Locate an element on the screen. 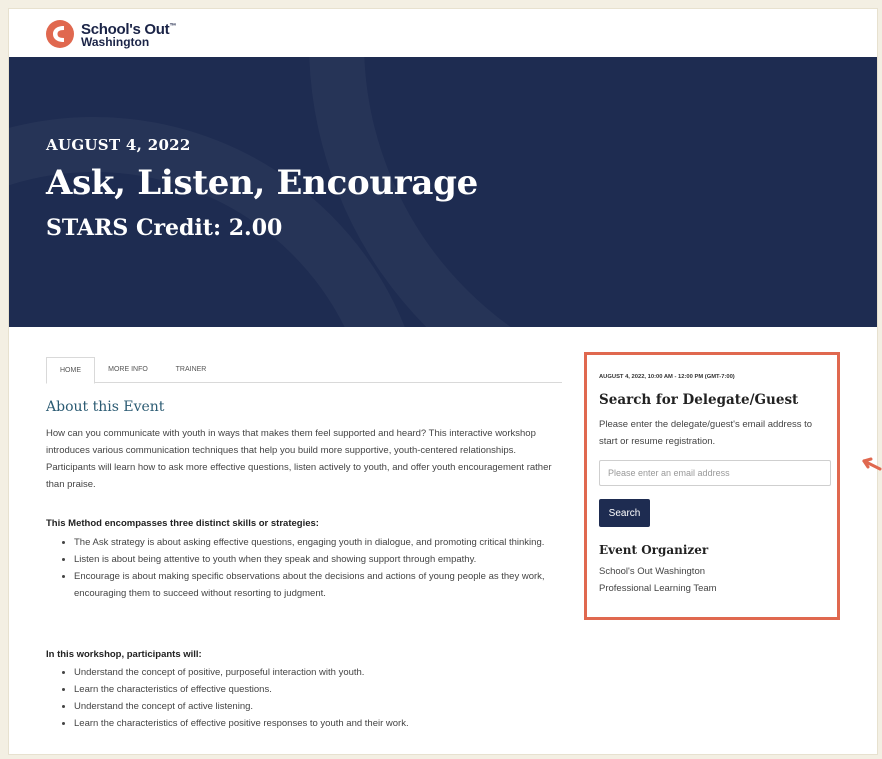 This screenshot has width=882, height=759. sow-logo-icon is located at coordinates (60, 34).